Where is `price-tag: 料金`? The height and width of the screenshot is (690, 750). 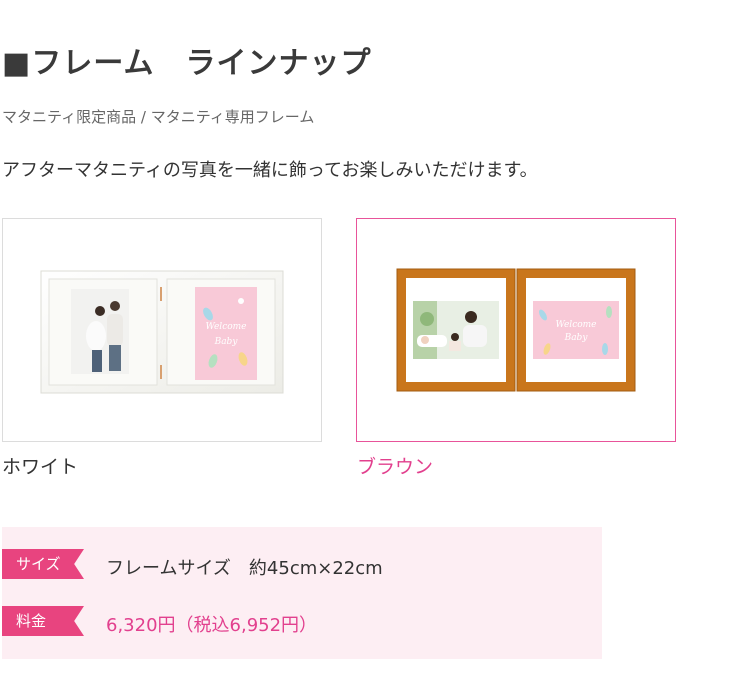 price-tag: 料金 is located at coordinates (43, 621).